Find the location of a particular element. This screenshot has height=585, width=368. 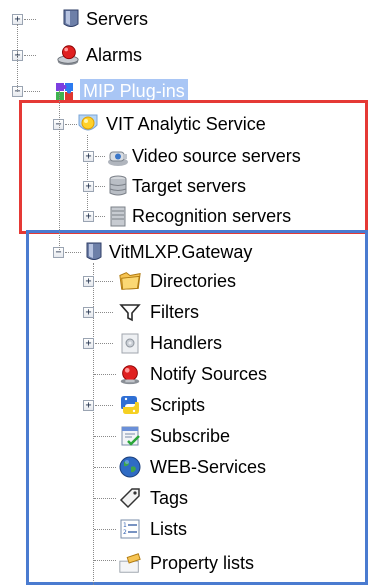

tree-item-tags: Tags is located at coordinates (150, 498).